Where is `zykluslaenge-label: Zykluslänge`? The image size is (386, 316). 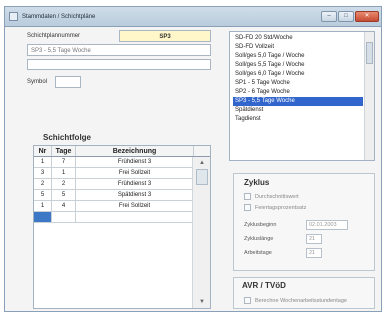
zykluslaenge-label: Zykluslänge is located at coordinates (259, 239).